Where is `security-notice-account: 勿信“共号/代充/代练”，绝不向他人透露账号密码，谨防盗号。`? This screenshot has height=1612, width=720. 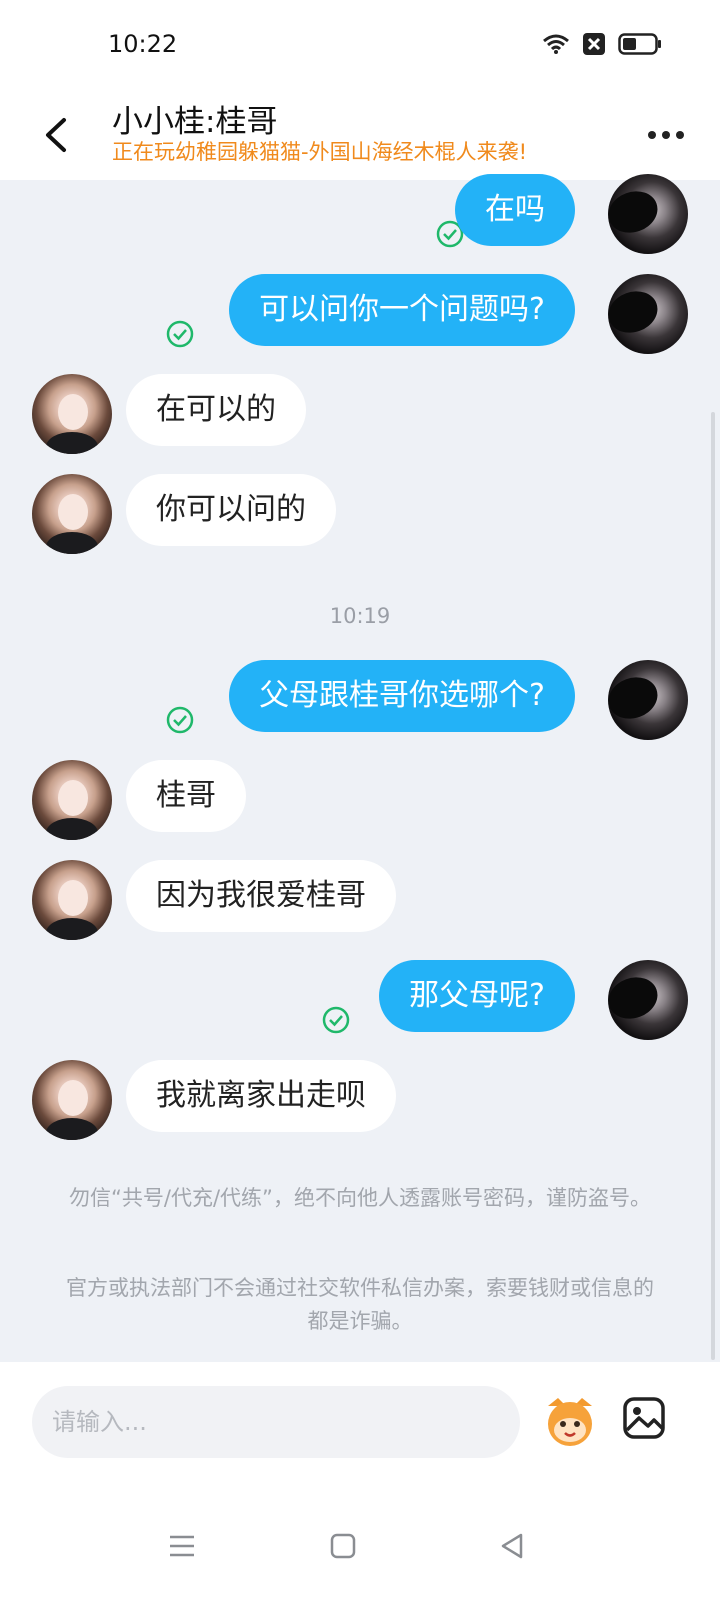
security-notice-account: 勿信“共号/代充/代练”，绝不向他人透露账号密码，谨防盗号。 is located at coordinates (360, 1198).